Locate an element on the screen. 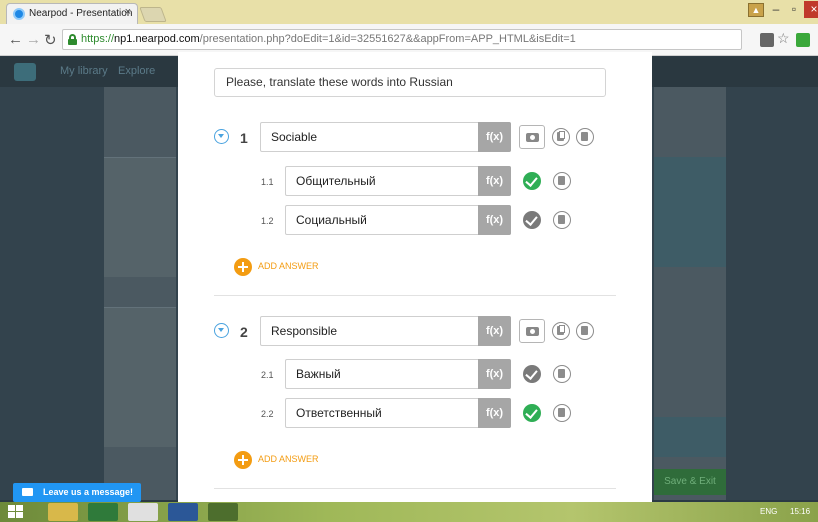 This screenshot has width=818, height=522. answer-number: 1.1 is located at coordinates (267, 182).